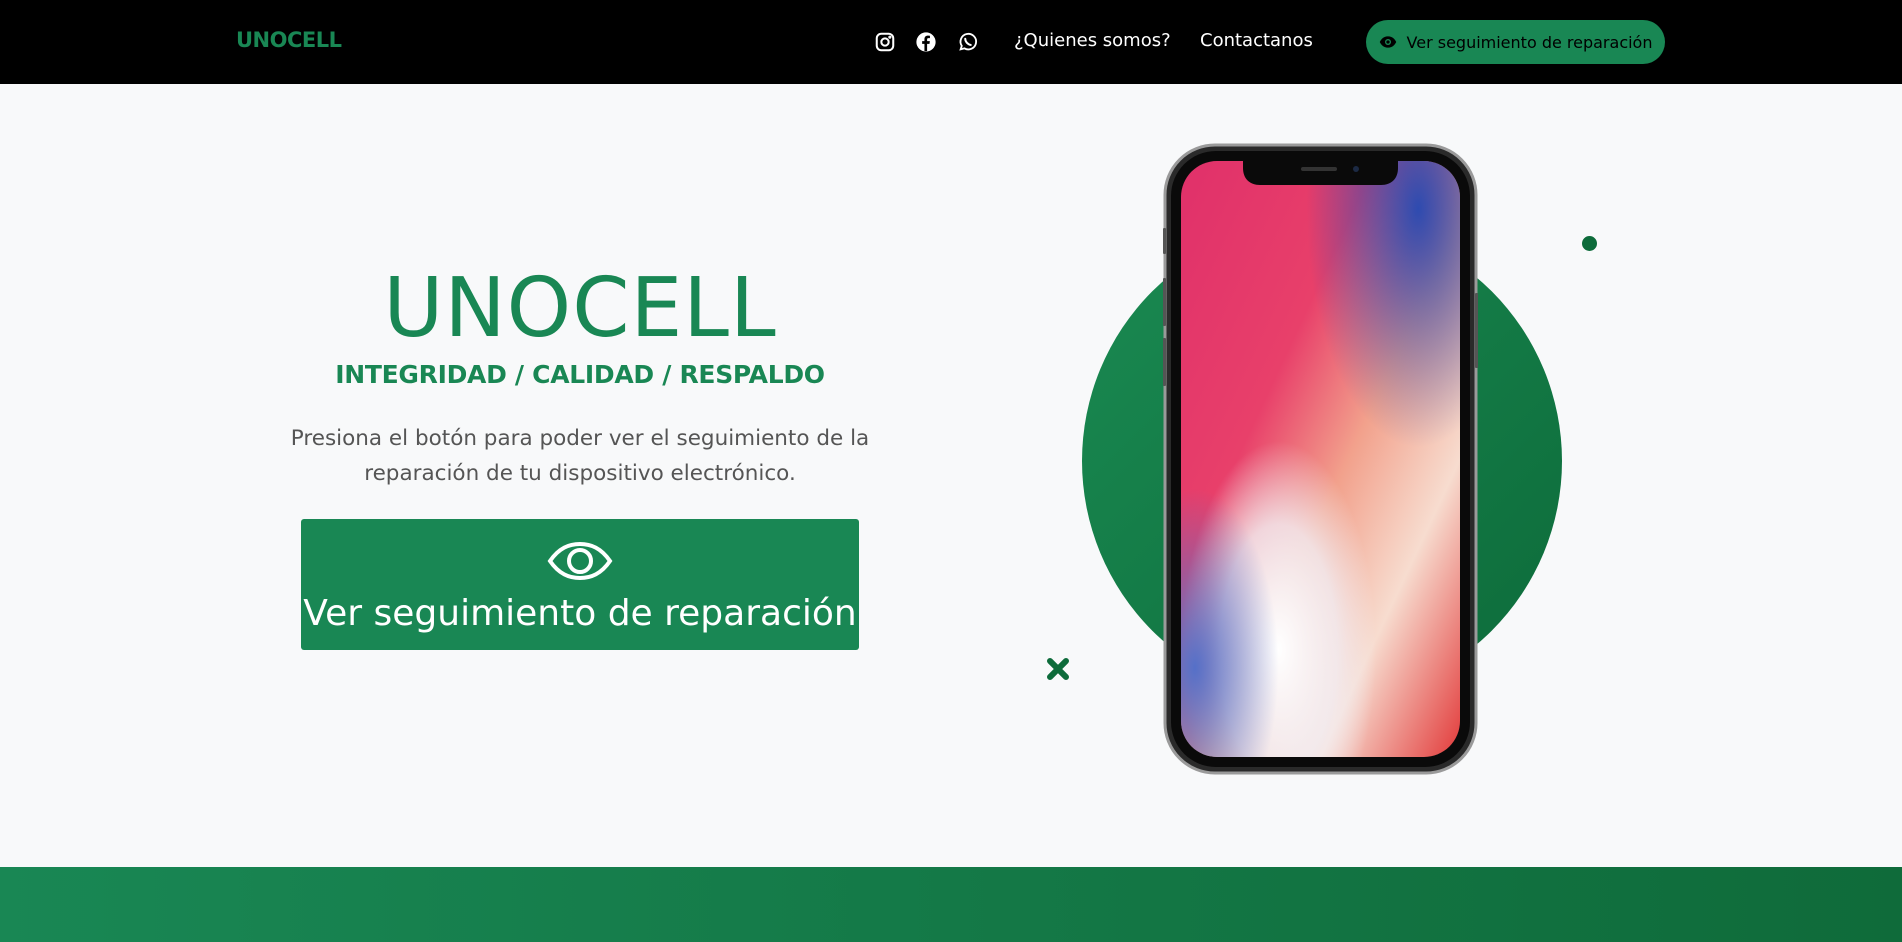 The height and width of the screenshot is (942, 1902). Describe the element at coordinates (1256, 40) in the screenshot. I see `nav-link-contactanos: Contactanos` at that location.